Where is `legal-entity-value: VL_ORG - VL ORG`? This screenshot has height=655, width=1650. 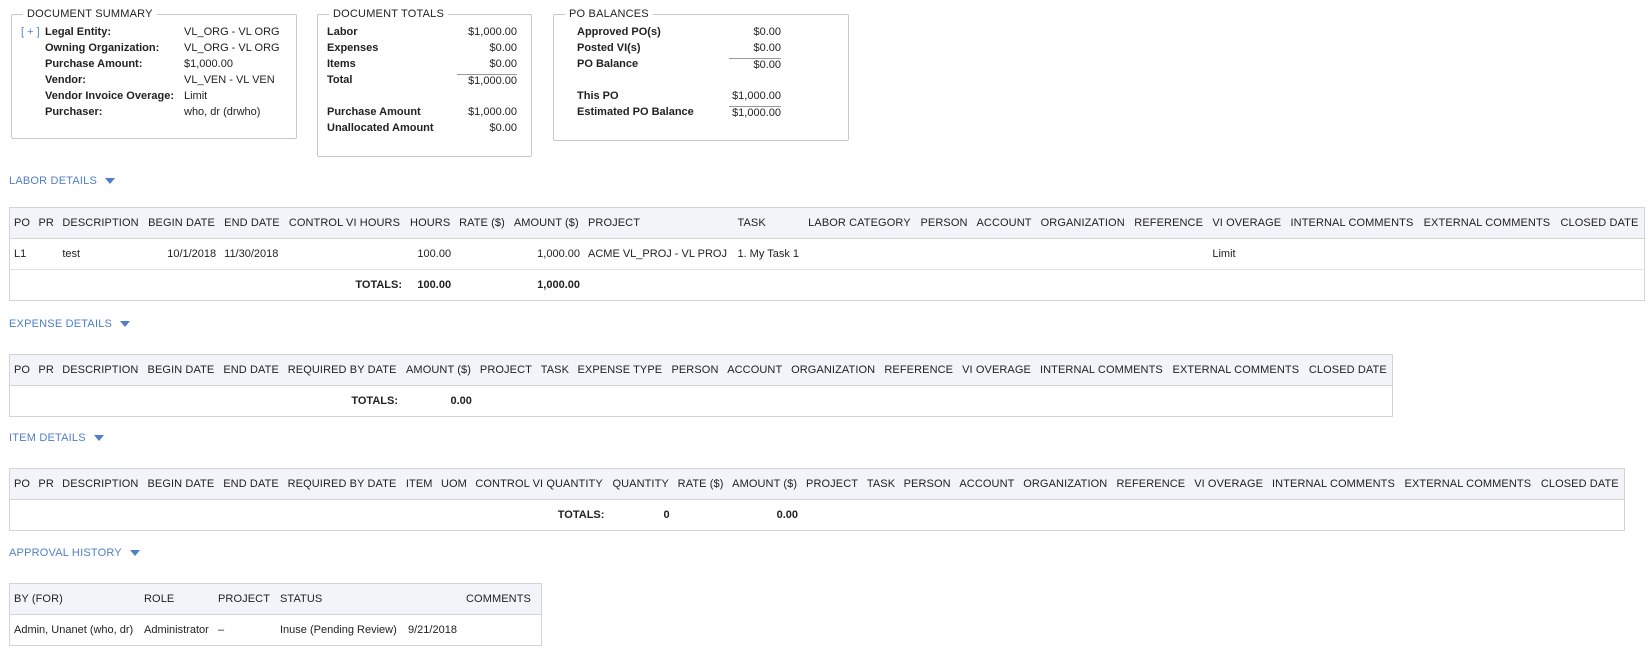
legal-entity-value: VL_ORG - VL ORG is located at coordinates (232, 32).